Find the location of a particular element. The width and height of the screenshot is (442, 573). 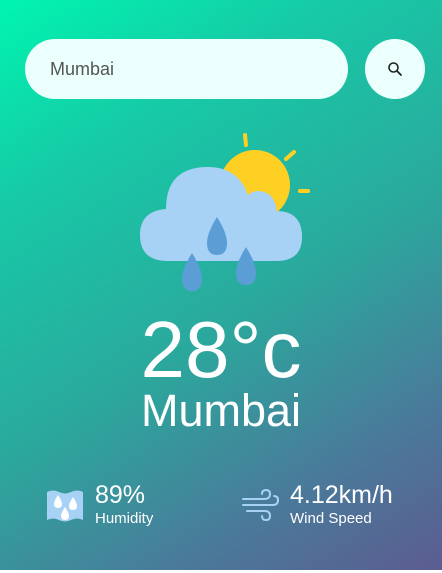

humidity-label: Humidity is located at coordinates (124, 518).